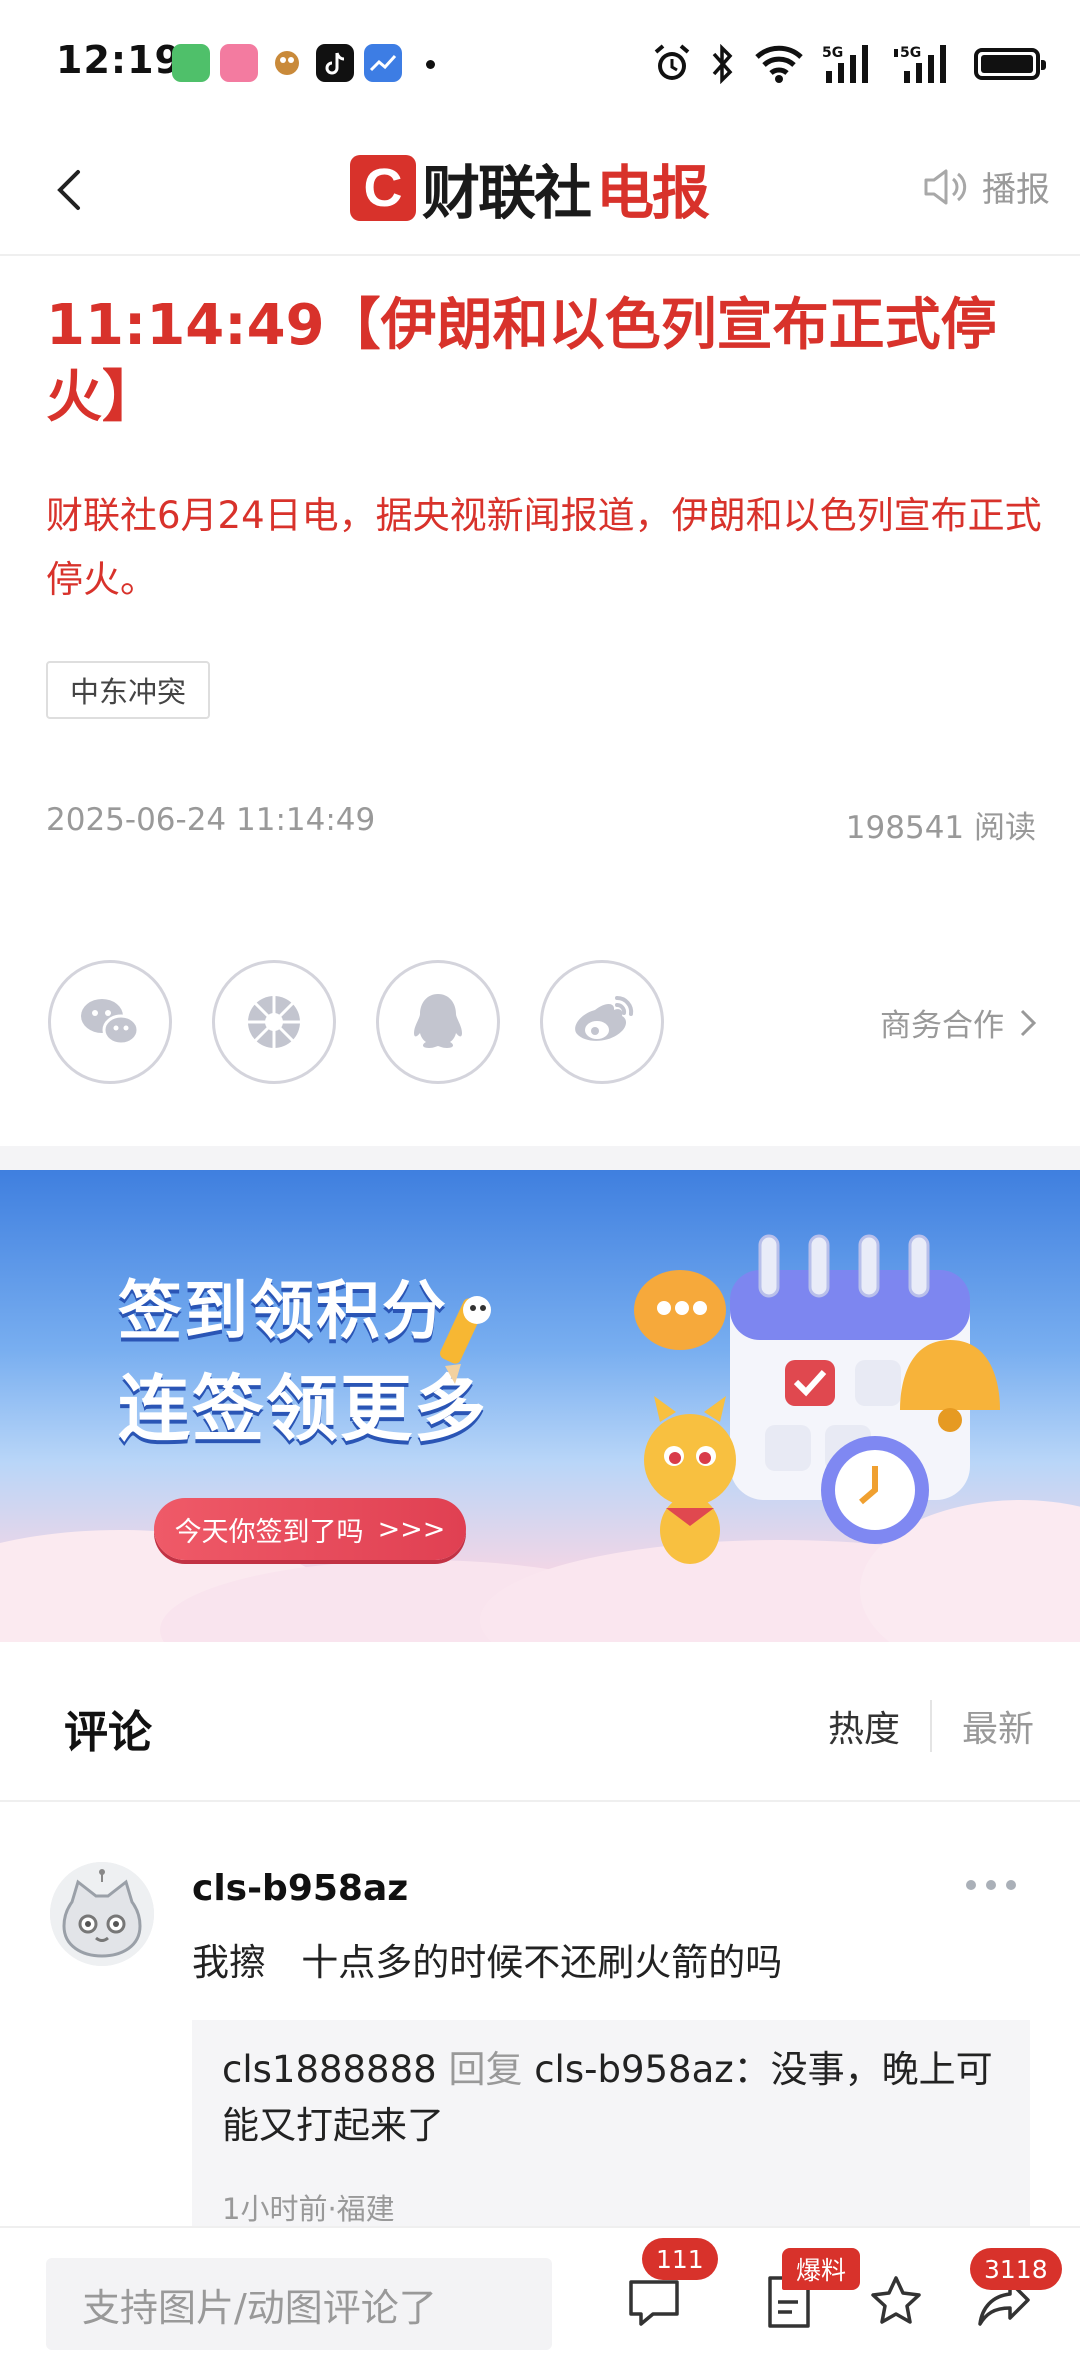 The image size is (1080, 2376). I want to click on reply-to-user: cls-b958az, so click(633, 2069).